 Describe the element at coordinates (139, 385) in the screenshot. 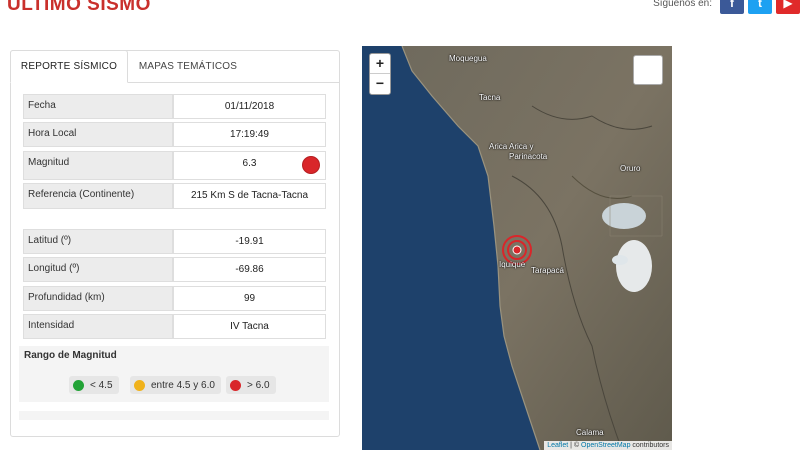

I see `yellow-dot-icon` at that location.